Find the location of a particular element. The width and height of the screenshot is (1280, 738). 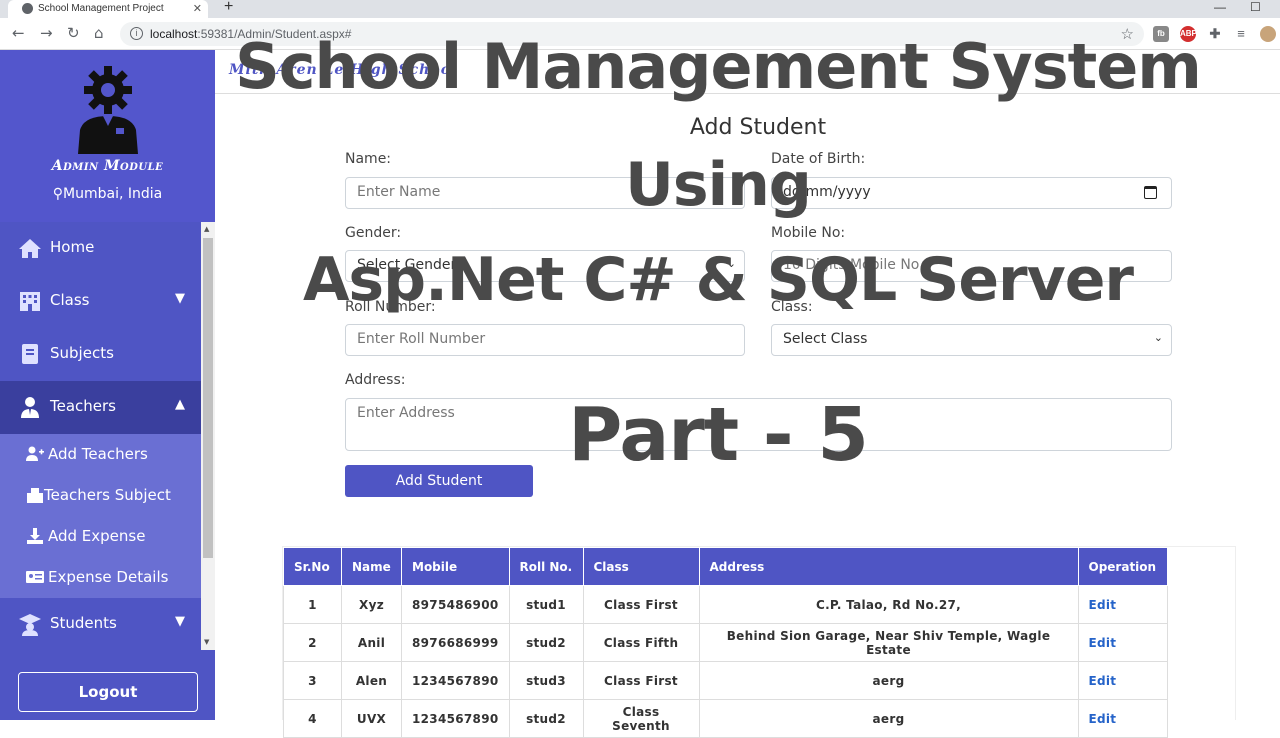

cell-name: Alen is located at coordinates (371, 680).